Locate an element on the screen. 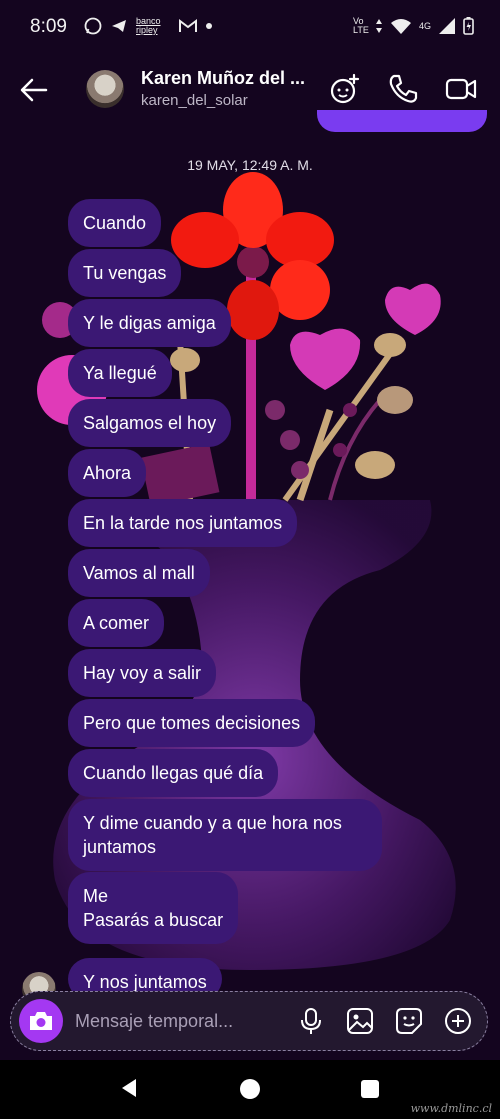 This screenshot has width=500, height=1119. effects-icon is located at coordinates (344, 89).